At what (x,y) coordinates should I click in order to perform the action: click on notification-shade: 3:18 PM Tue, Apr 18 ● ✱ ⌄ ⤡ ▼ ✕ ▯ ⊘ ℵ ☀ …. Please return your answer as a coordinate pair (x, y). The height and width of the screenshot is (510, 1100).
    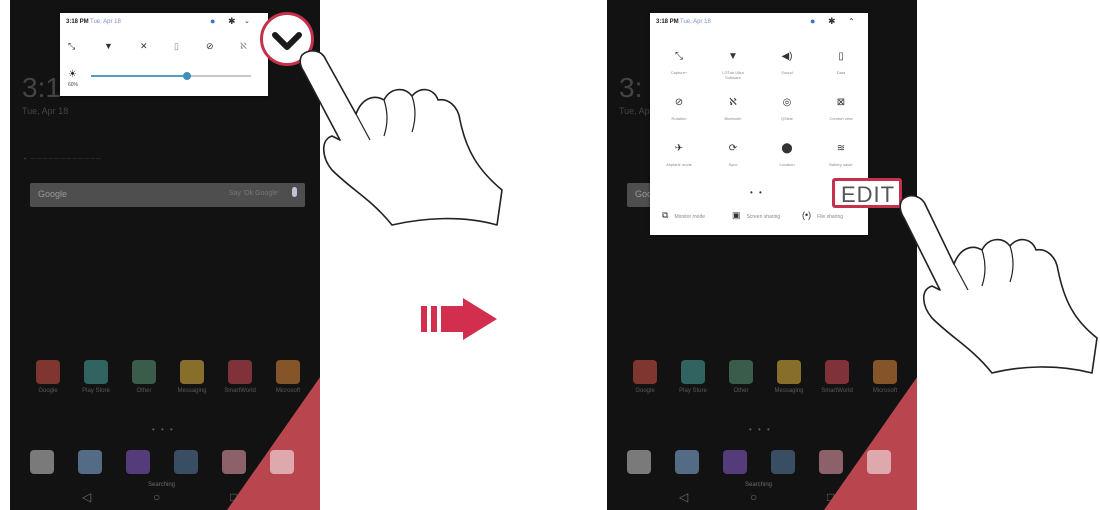
    Looking at the image, I should click on (164, 54).